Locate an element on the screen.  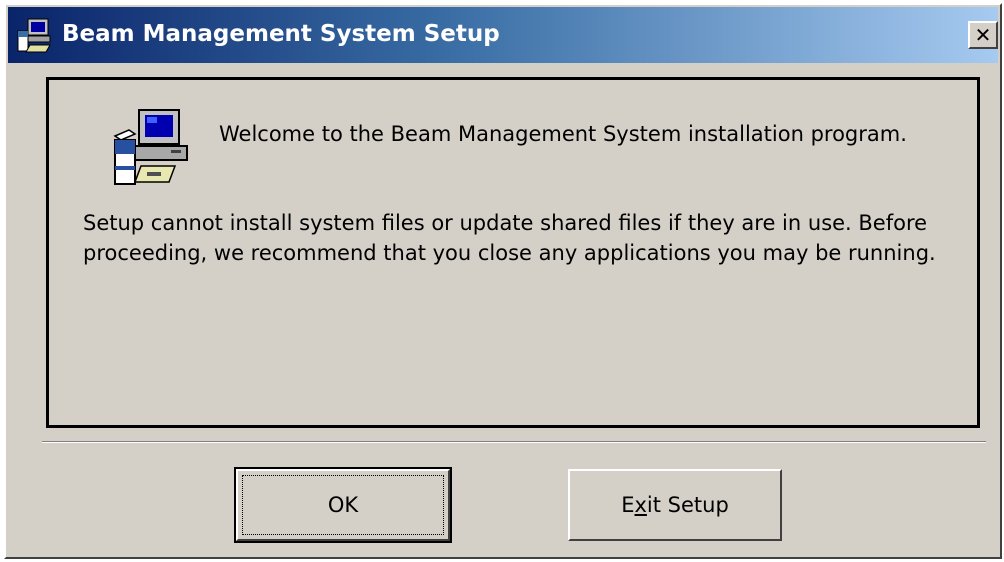
computer-setup-icon is located at coordinates (150, 147).